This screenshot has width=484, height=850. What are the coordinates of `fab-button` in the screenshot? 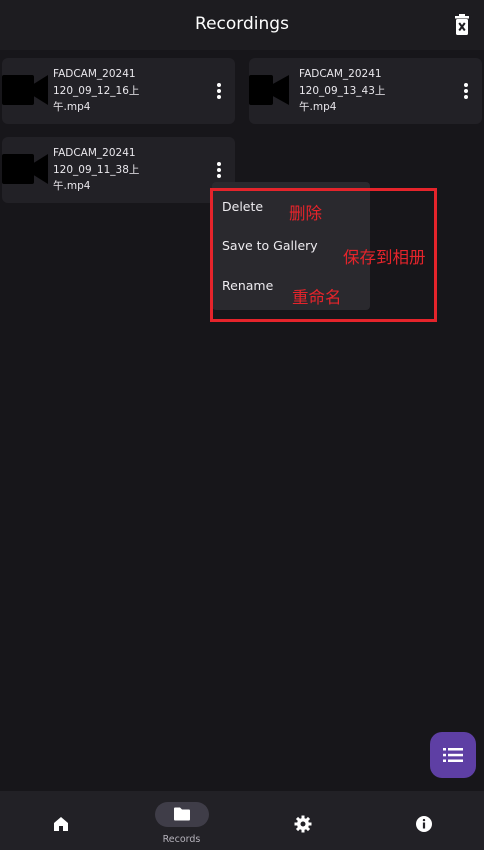 It's located at (453, 755).